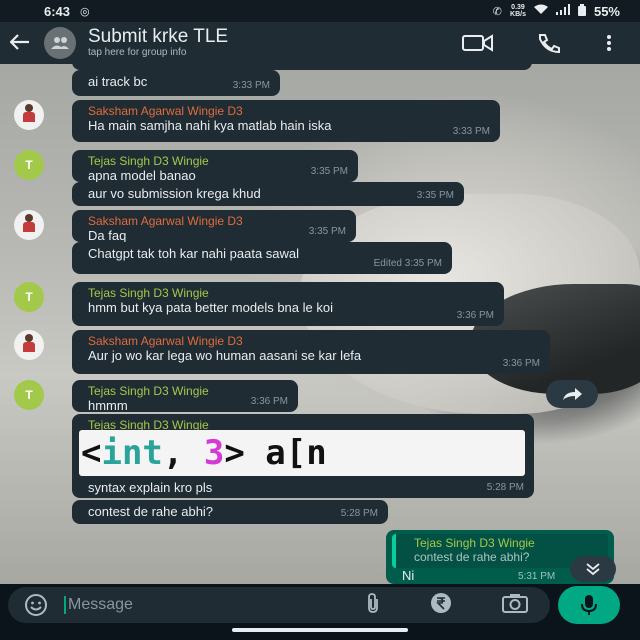 The image size is (640, 640). I want to click on status-time: 6:43, so click(57, 11).